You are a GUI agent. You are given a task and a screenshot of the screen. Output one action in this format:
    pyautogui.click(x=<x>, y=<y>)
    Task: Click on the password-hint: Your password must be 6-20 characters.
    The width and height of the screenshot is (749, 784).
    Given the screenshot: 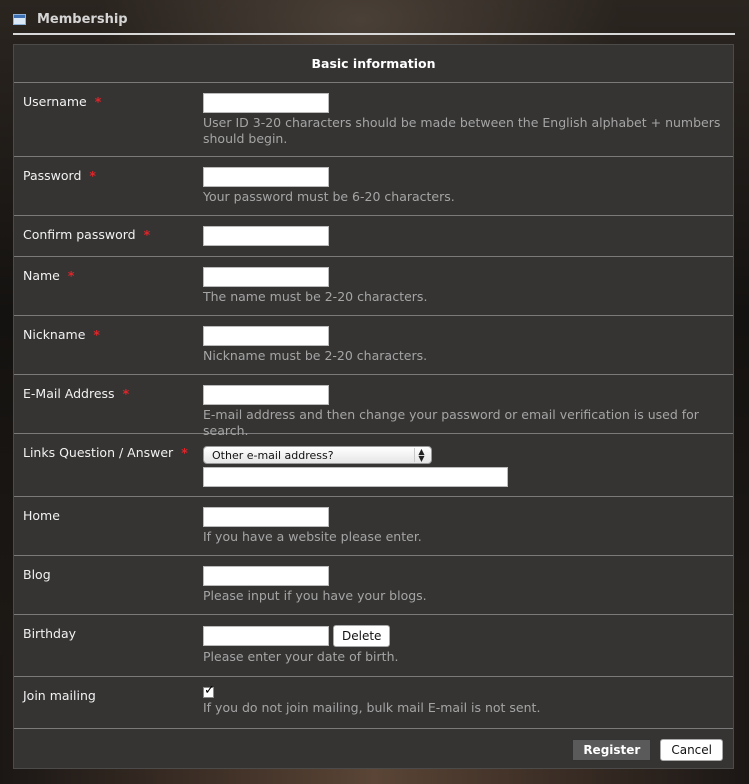 What is the action you would take?
    pyautogui.click(x=329, y=196)
    